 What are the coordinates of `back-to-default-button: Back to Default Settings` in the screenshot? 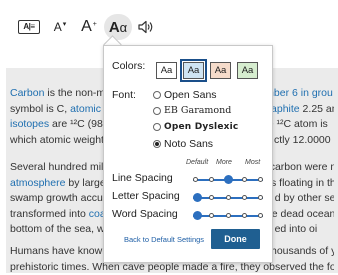 It's located at (164, 239).